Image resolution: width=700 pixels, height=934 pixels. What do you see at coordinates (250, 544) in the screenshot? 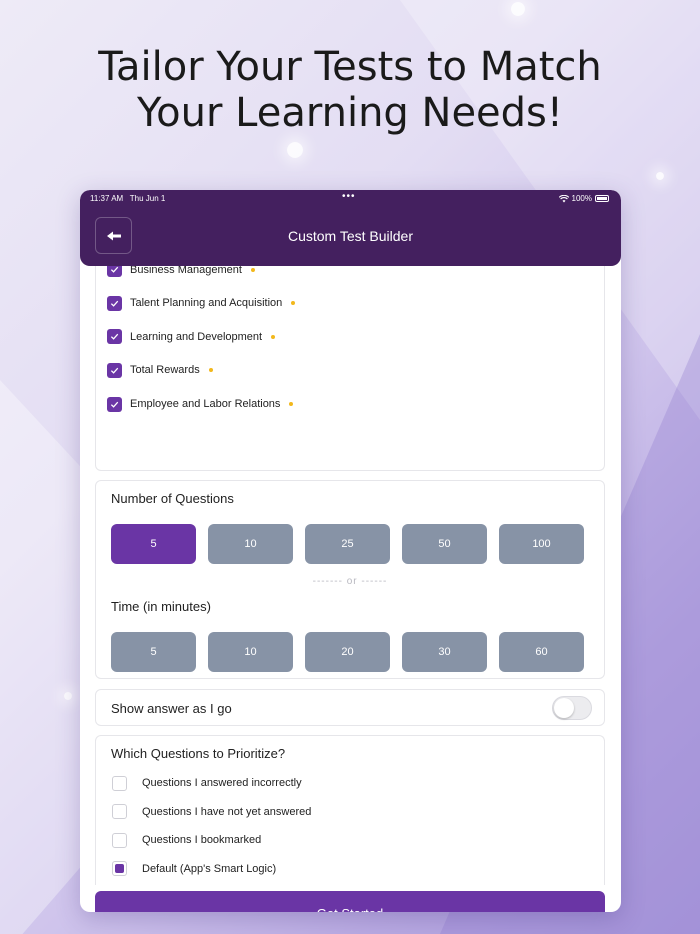
I see `questions-option-10: 10` at bounding box center [250, 544].